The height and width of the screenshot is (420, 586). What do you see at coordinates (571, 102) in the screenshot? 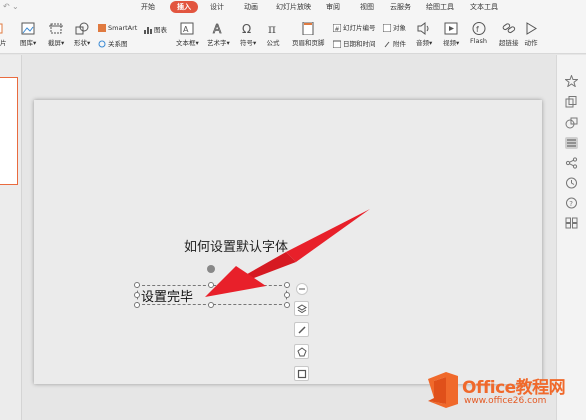
I see `copy-icon` at bounding box center [571, 102].